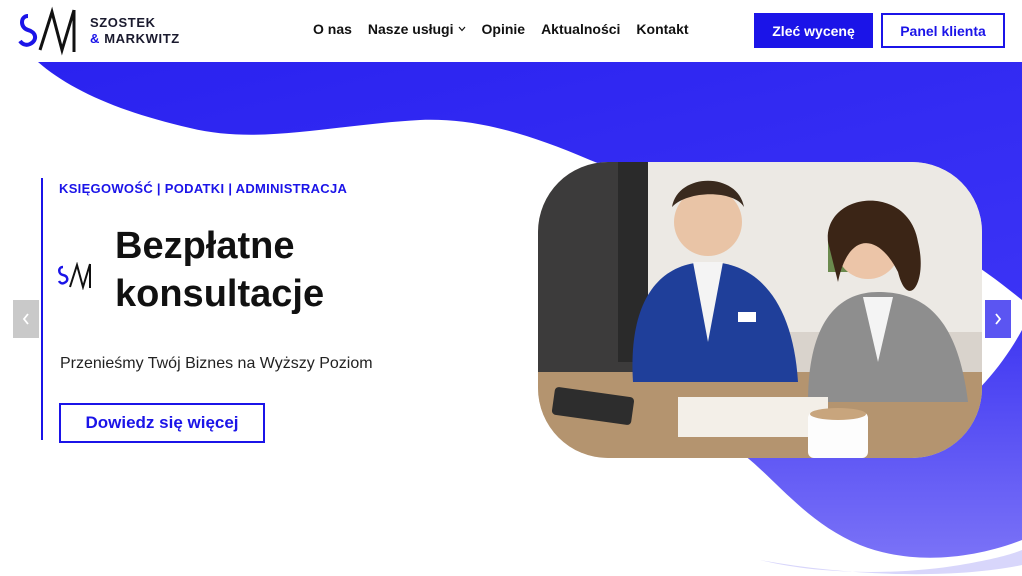  I want to click on nav-item-services: Nasze usługi, so click(417, 29).